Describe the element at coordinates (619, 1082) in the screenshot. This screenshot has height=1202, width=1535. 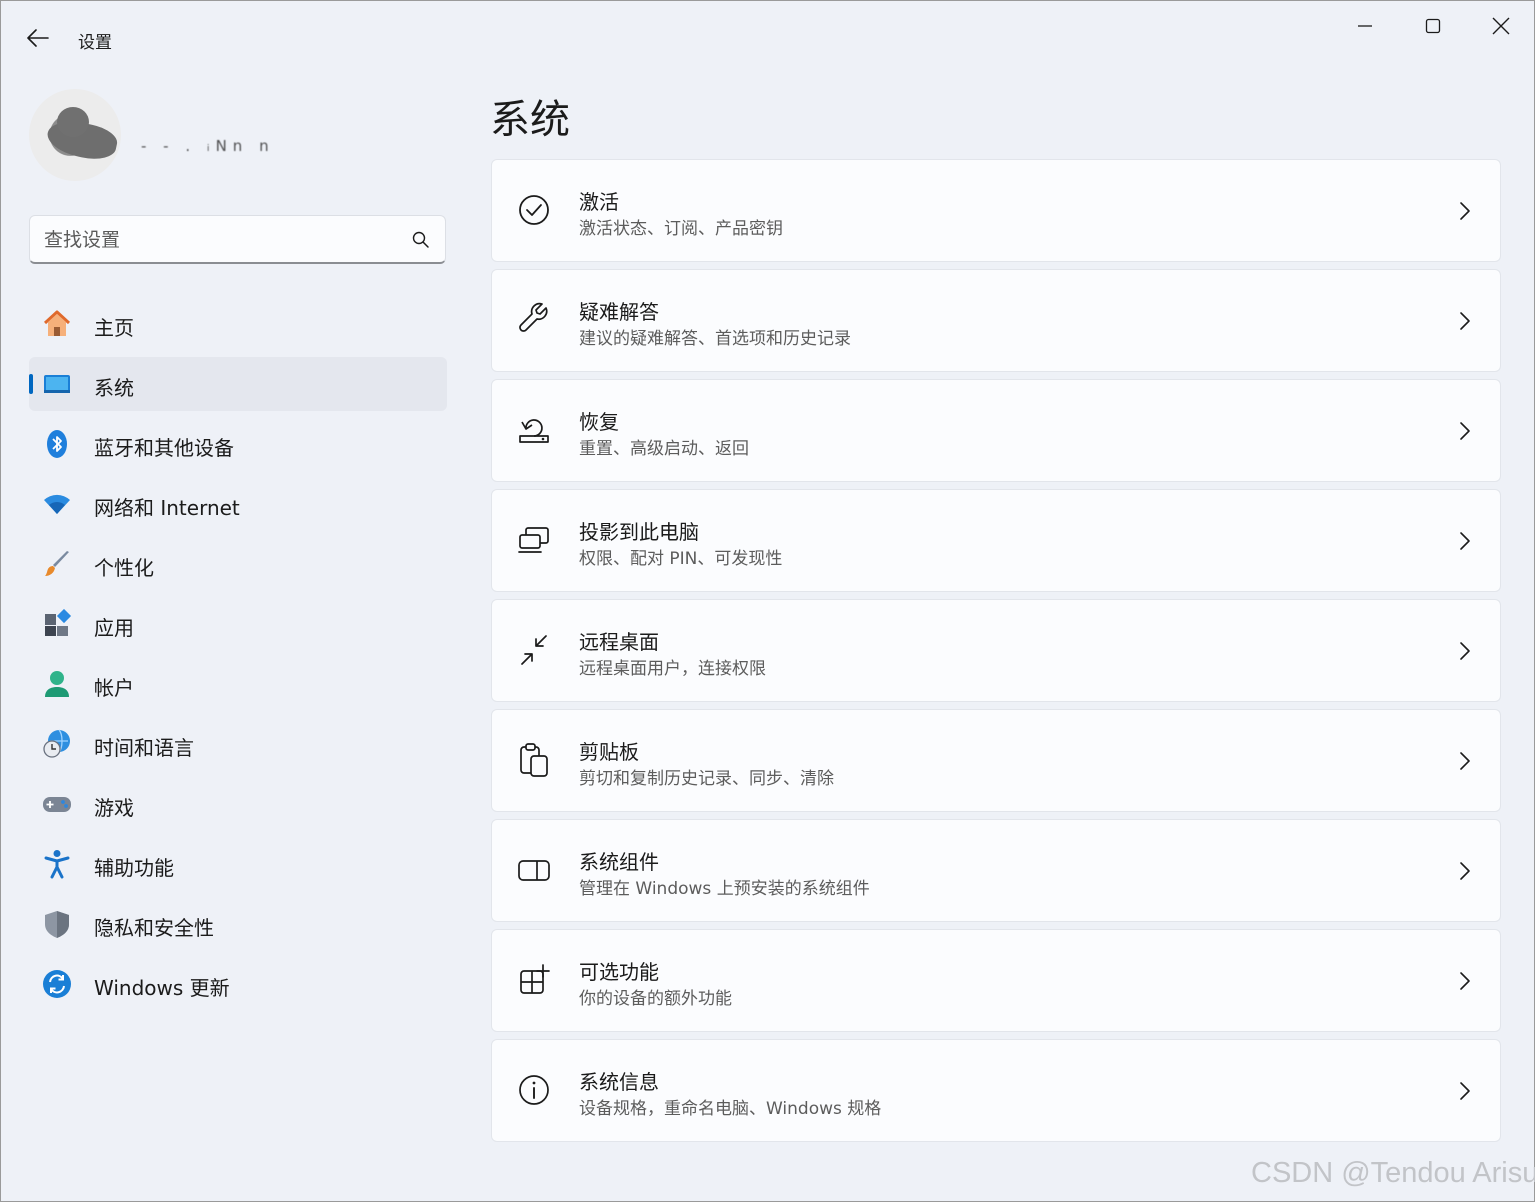
I see `card-title: 系统信息` at that location.